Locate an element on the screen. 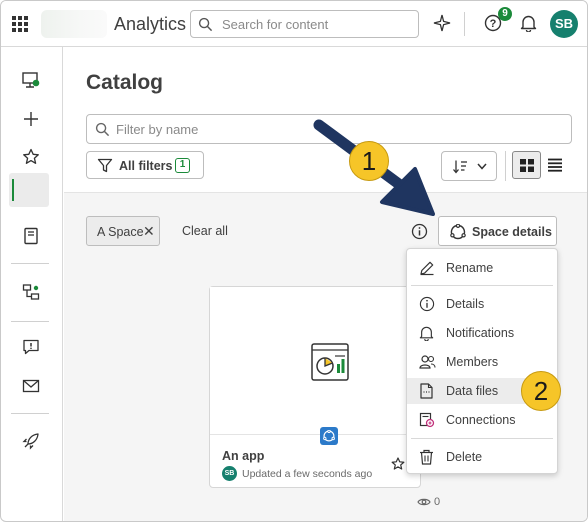 The width and height of the screenshot is (588, 522). step-1-callout: 1 is located at coordinates (369, 161).